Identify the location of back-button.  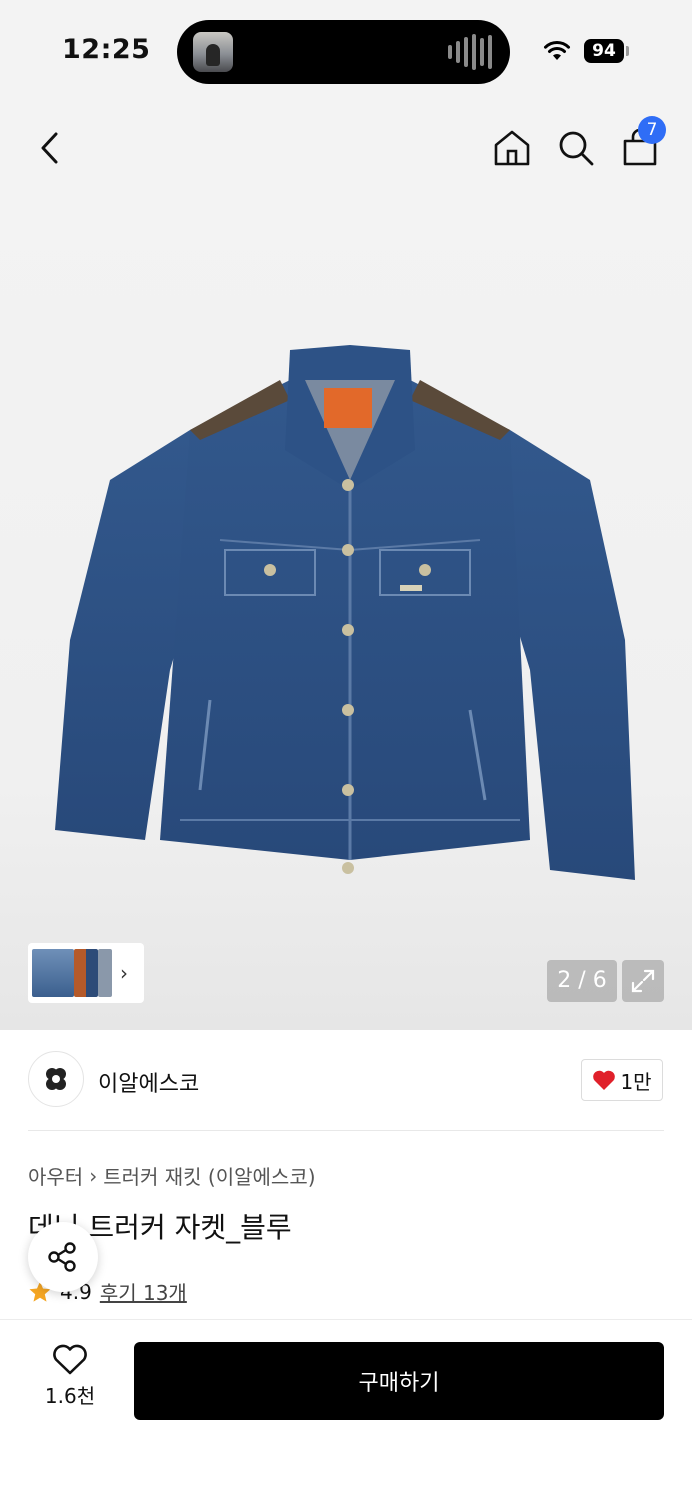
(50, 148).